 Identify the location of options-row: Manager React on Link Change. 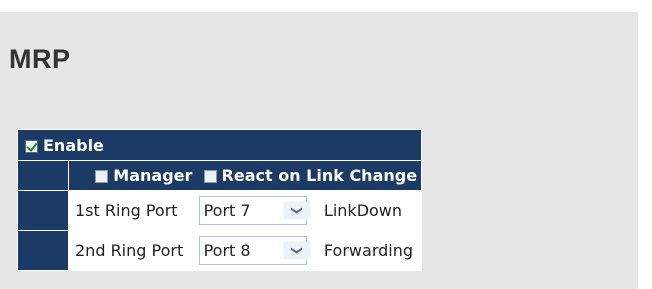
(220, 175).